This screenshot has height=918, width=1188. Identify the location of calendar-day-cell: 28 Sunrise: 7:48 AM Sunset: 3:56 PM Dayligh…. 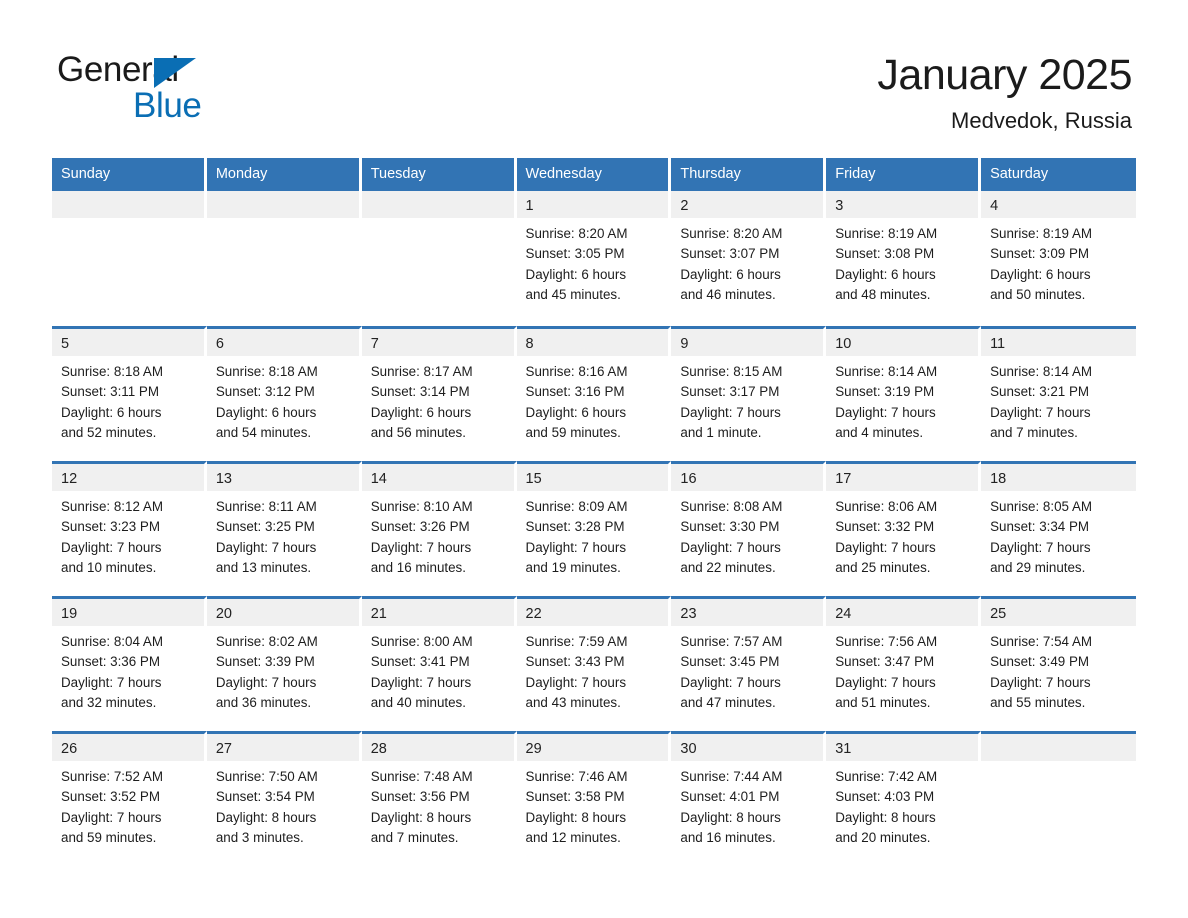
(439, 798).